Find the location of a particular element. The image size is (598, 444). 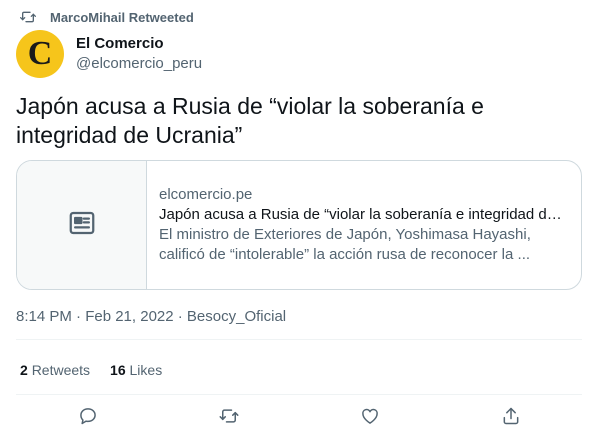

tweet-actions is located at coordinates (299, 420).